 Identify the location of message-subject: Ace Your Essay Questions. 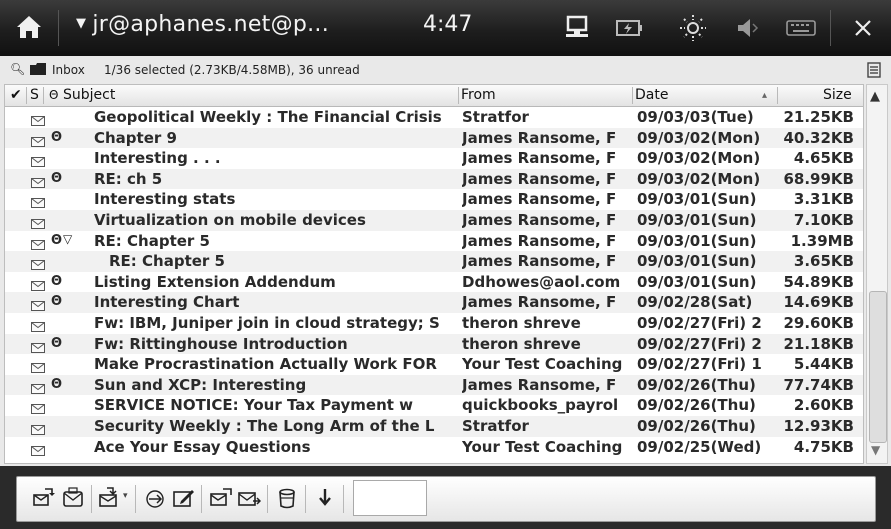
(202, 446).